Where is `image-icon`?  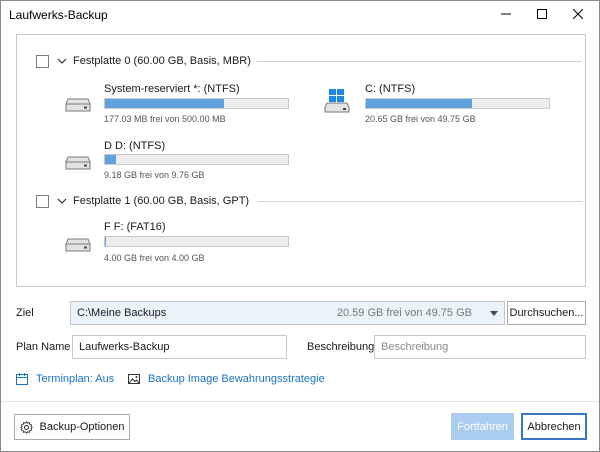 image-icon is located at coordinates (134, 379).